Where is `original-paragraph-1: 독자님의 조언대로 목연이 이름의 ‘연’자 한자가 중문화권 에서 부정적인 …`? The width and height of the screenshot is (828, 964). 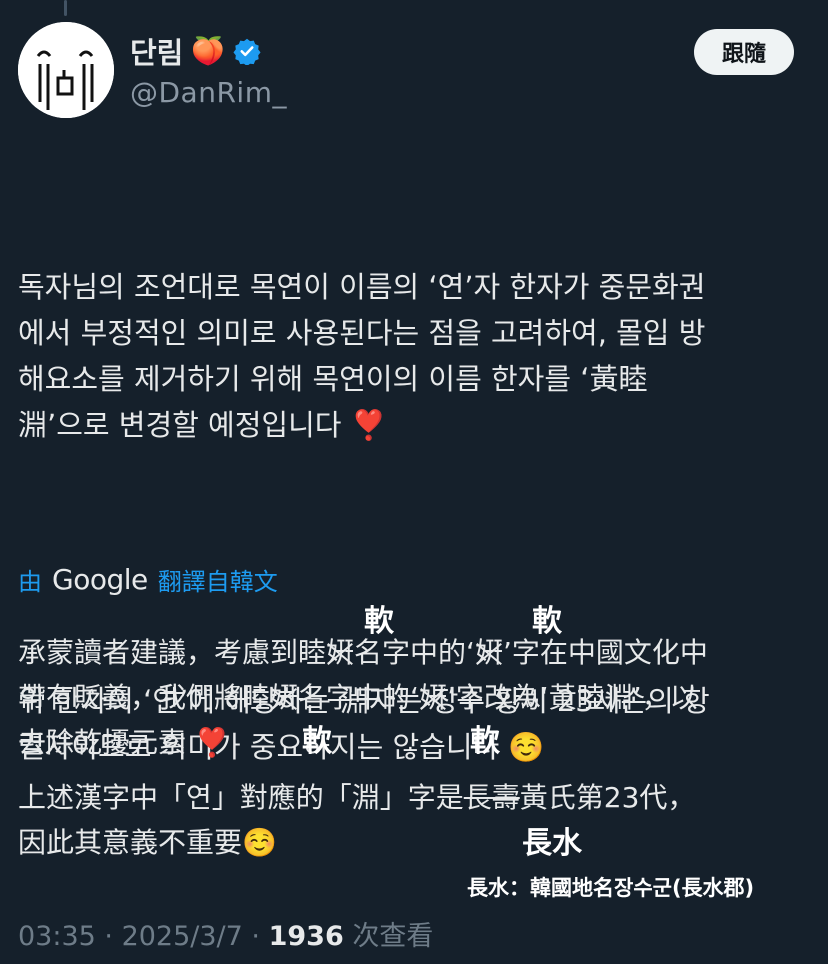 original-paragraph-1: 독자님의 조언대로 목연이 이름의 ‘연’자 한자가 중문화권 에서 부정적인 … is located at coordinates (362, 356).